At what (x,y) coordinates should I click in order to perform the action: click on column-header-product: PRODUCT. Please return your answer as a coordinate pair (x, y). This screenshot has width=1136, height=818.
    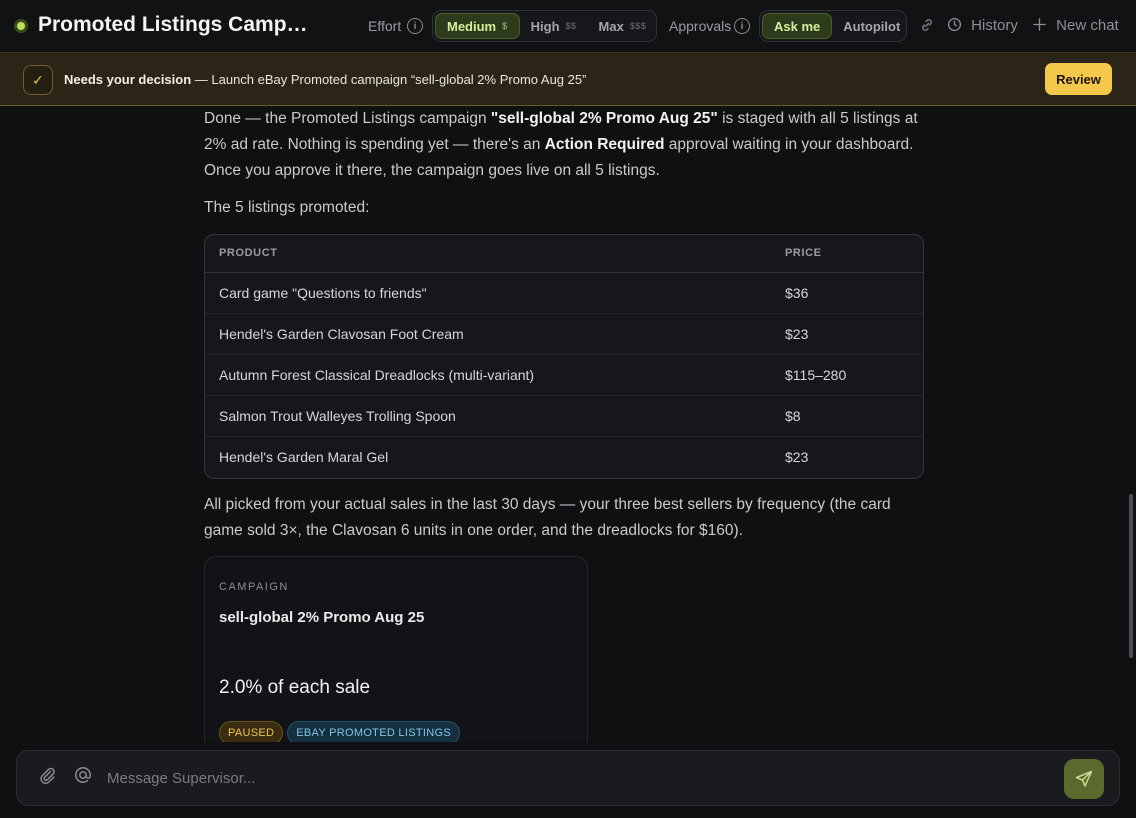
    Looking at the image, I should click on (248, 253).